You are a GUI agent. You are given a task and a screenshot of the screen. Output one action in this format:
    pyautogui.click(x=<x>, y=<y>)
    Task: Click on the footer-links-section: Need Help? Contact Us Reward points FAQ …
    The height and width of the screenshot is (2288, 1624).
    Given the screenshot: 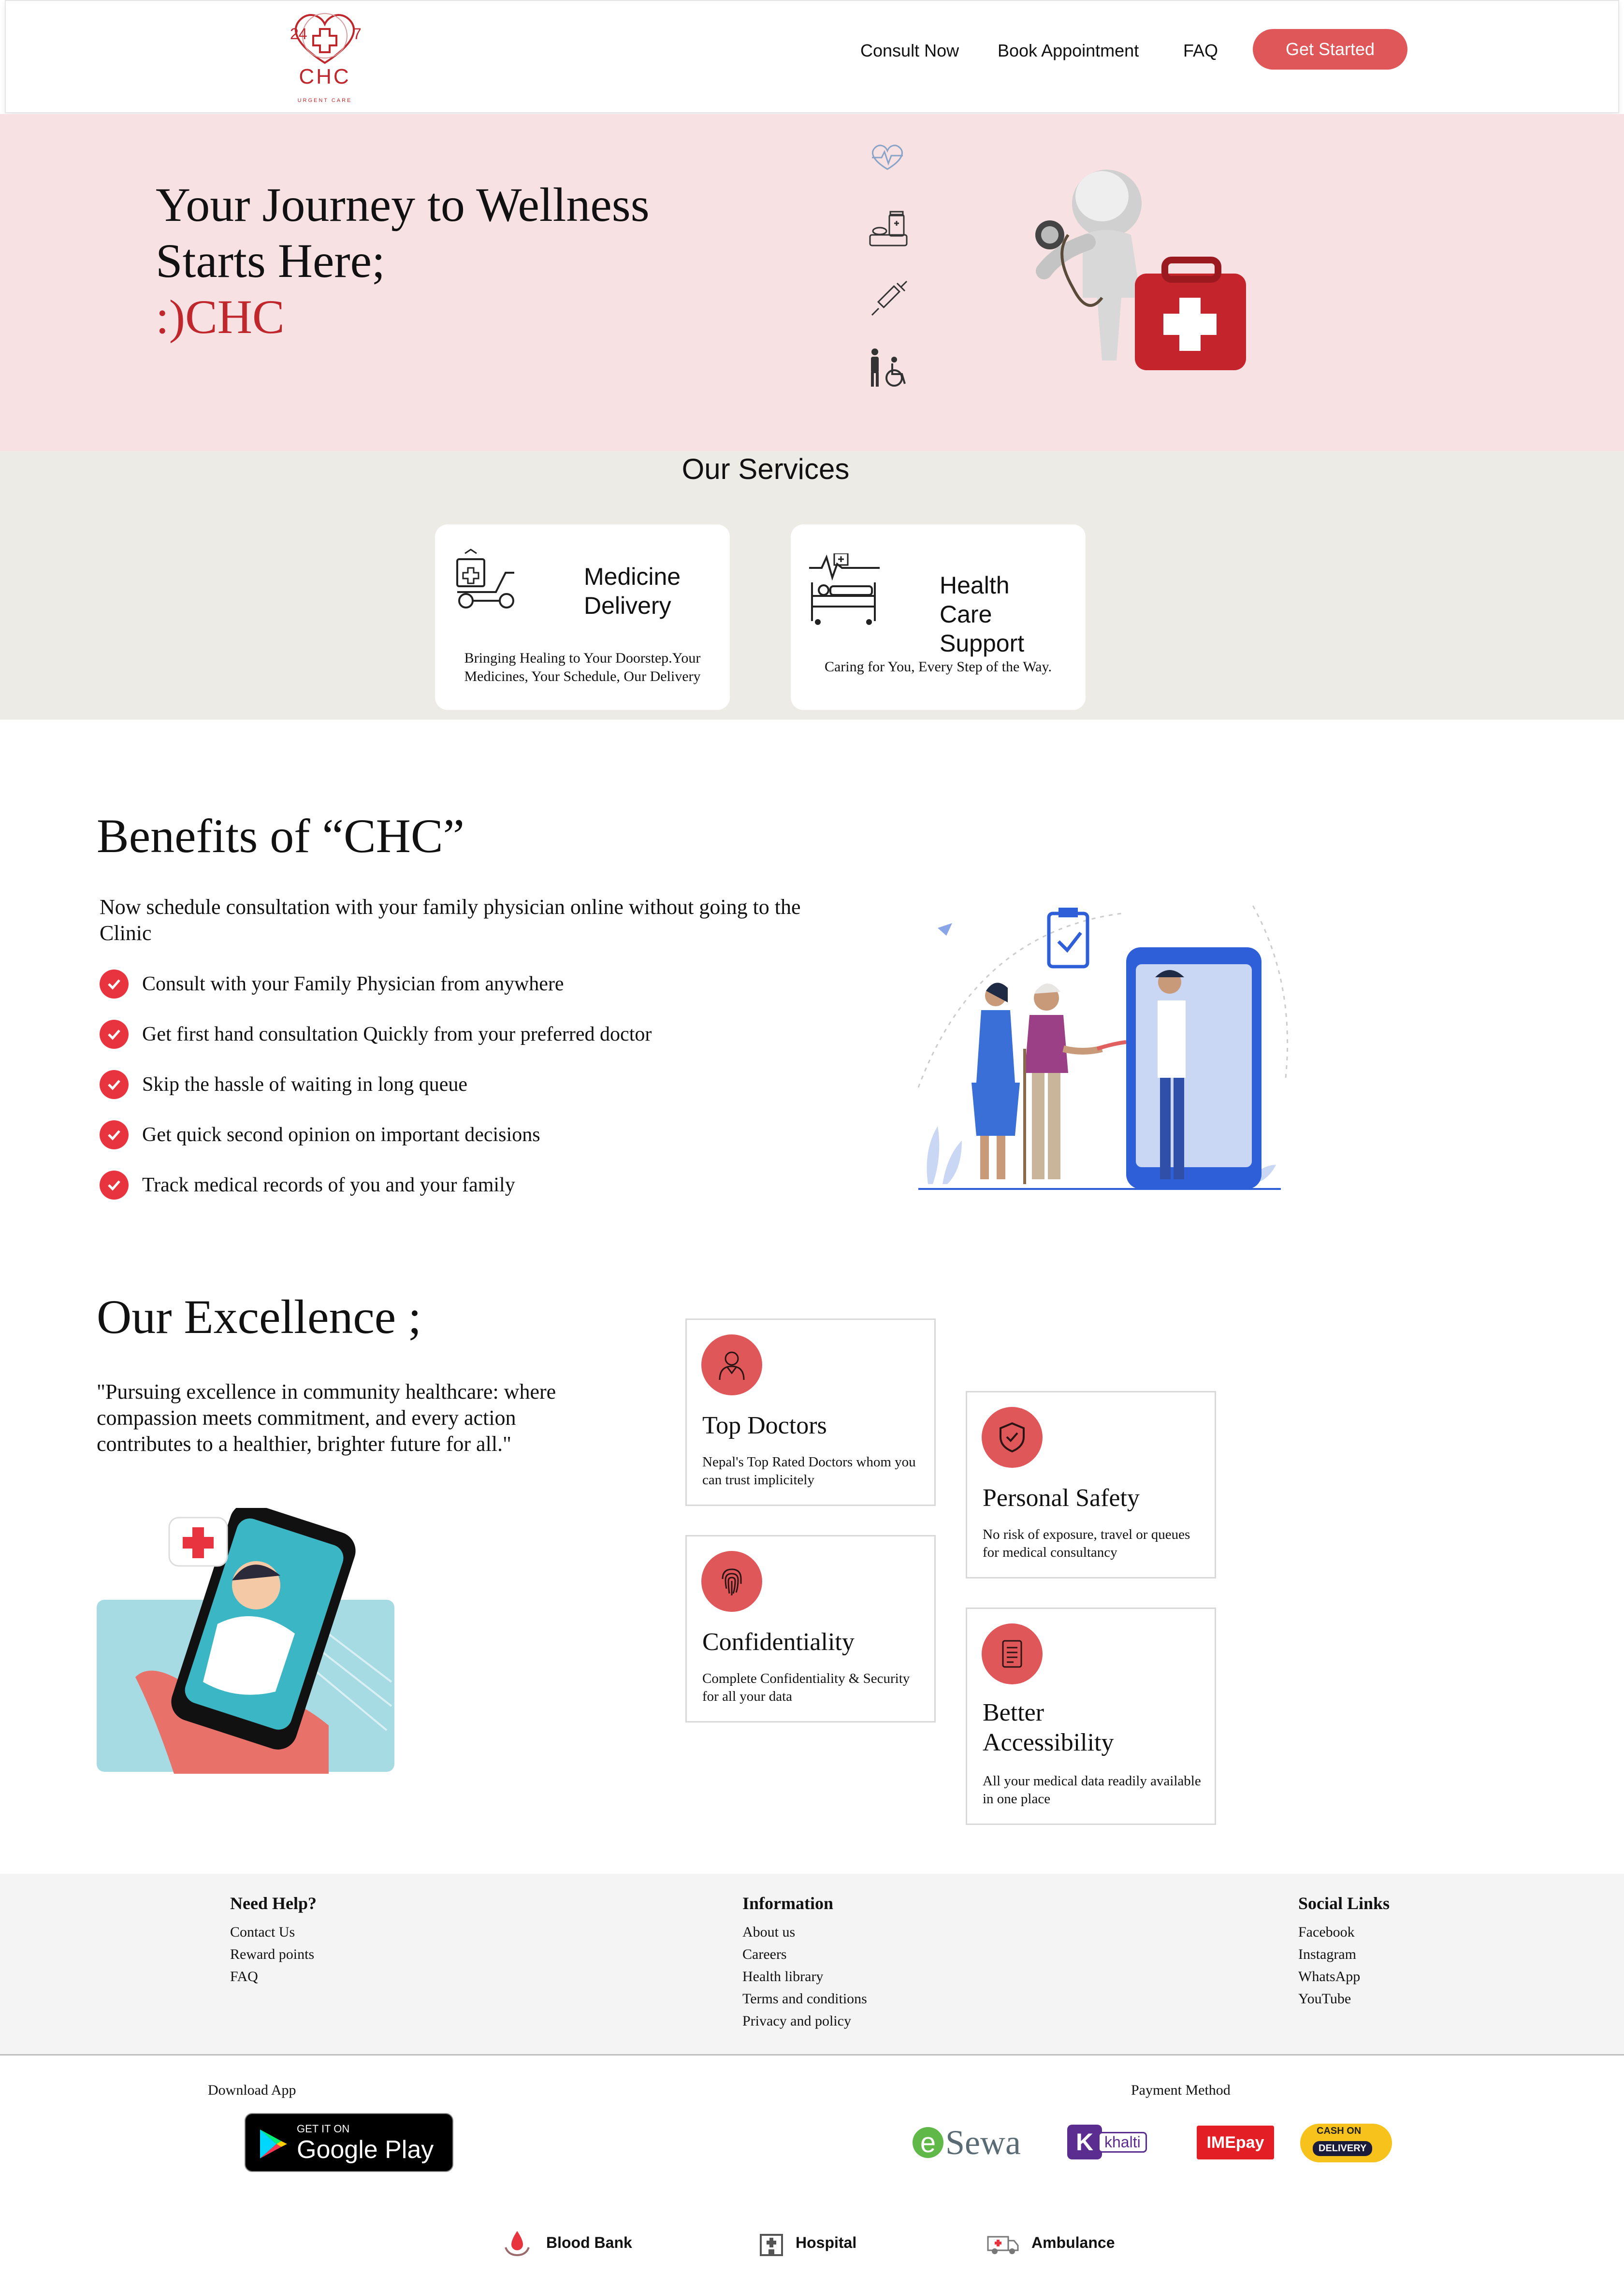 What is the action you would take?
    pyautogui.click(x=812, y=1965)
    